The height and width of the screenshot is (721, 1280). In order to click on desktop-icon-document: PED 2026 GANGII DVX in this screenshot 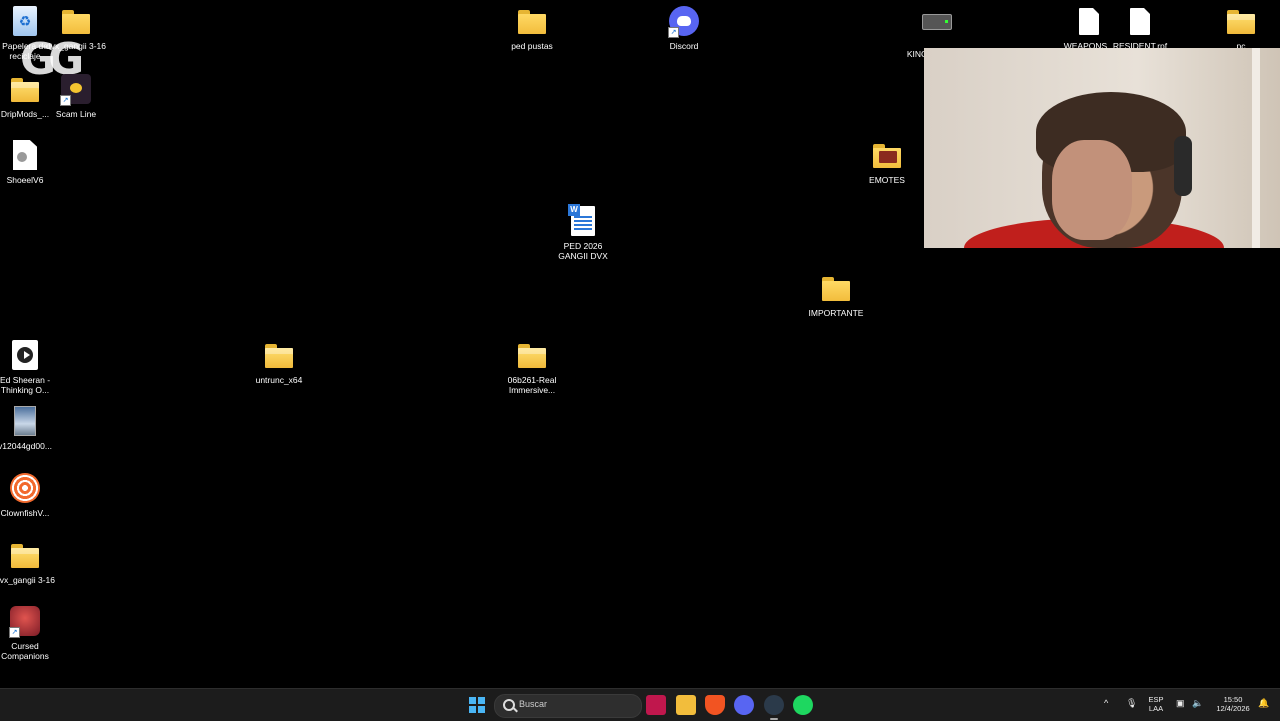, I will do `click(583, 232)`.